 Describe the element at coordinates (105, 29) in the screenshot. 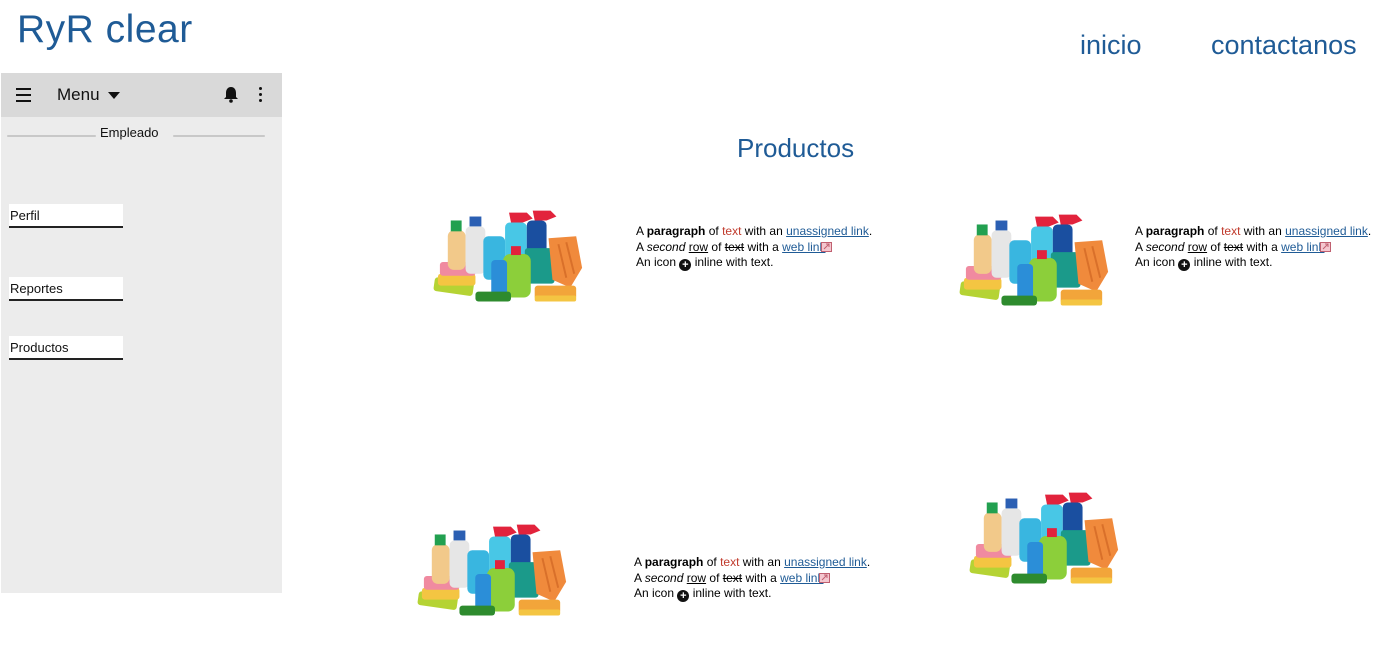

I see `brand-logo: RyR clear` at that location.